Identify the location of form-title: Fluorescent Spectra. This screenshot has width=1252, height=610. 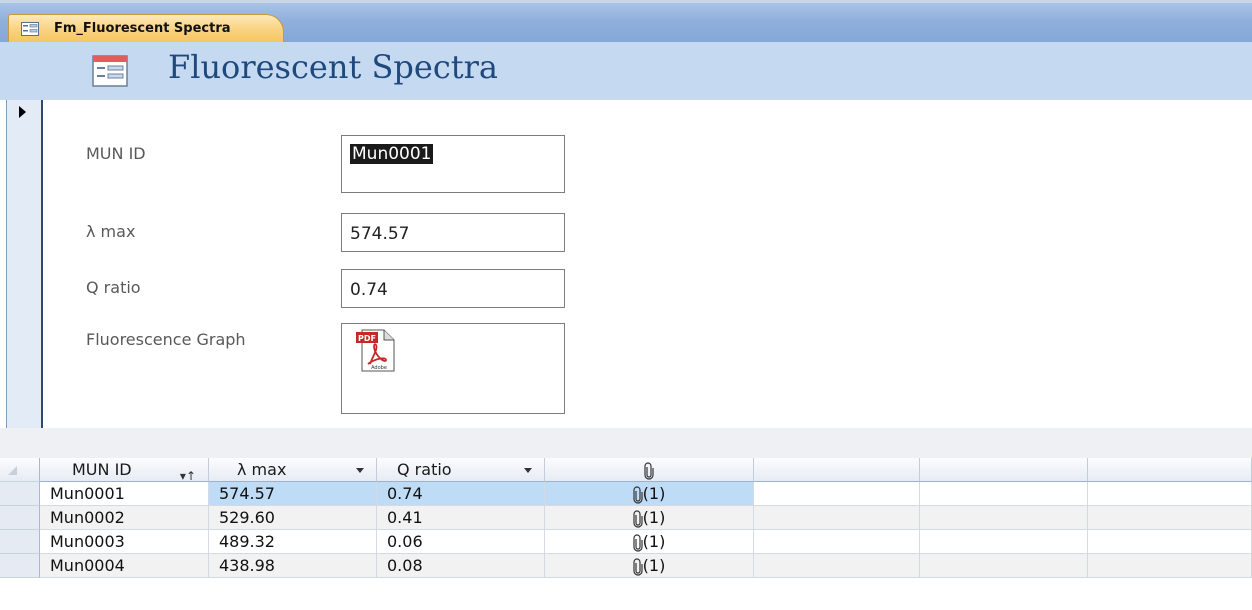
(333, 67).